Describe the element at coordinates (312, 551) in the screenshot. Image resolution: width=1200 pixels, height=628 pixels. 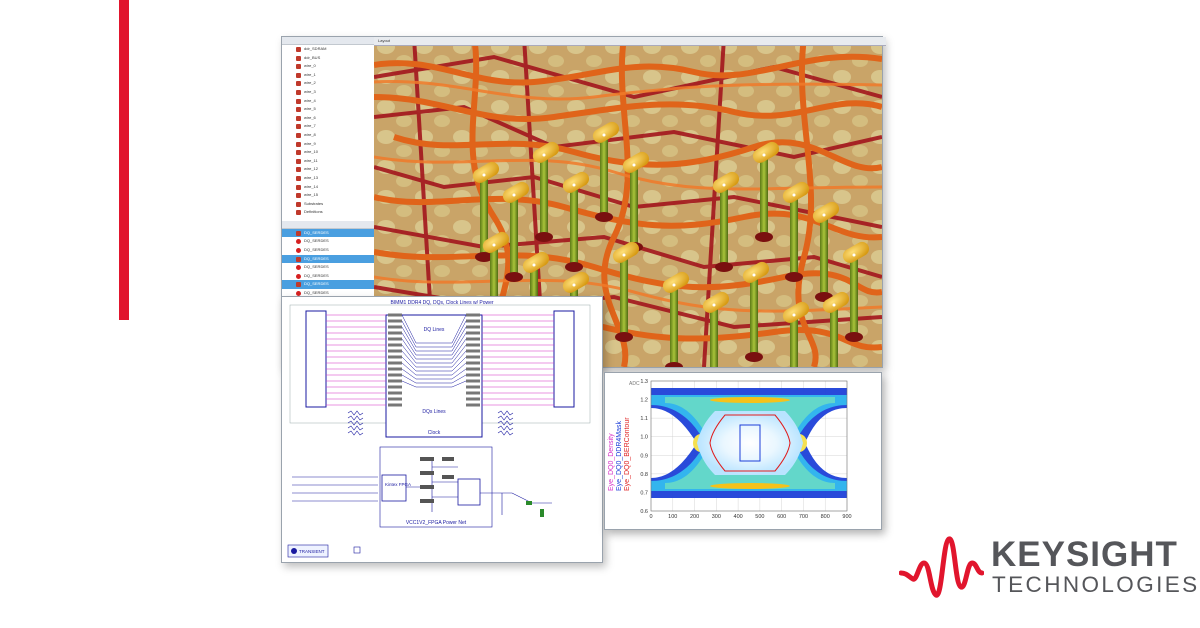
I see `transient-label: TRANSIENT` at that location.